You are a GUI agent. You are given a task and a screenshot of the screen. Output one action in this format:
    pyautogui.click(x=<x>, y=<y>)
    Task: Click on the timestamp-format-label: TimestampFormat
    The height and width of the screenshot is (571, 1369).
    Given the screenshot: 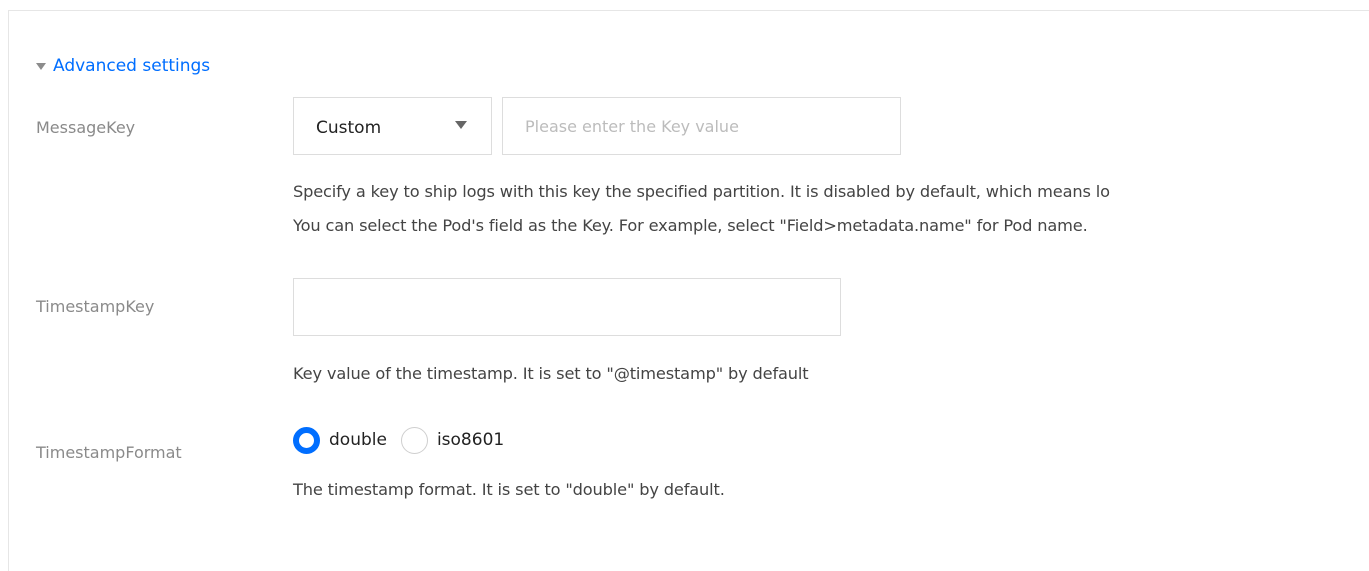 What is the action you would take?
    pyautogui.click(x=109, y=452)
    